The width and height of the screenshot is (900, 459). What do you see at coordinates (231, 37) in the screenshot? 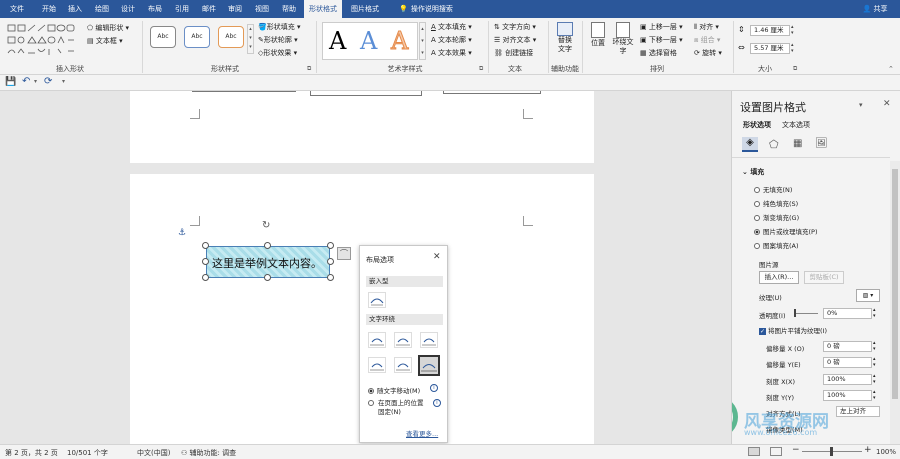
I see `shape-style-3: Abc` at bounding box center [231, 37].